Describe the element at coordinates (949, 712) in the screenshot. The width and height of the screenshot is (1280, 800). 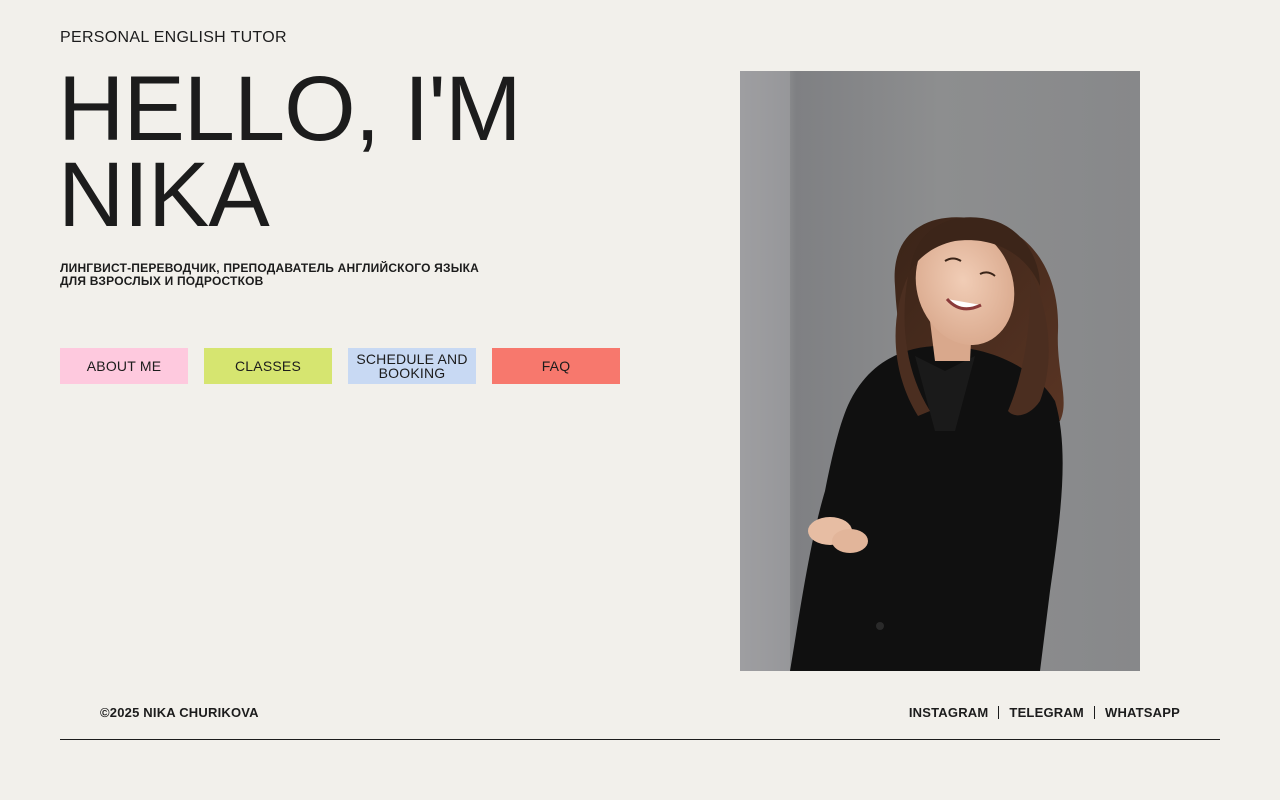
I see `instagram-link: INSTAGRAM` at that location.